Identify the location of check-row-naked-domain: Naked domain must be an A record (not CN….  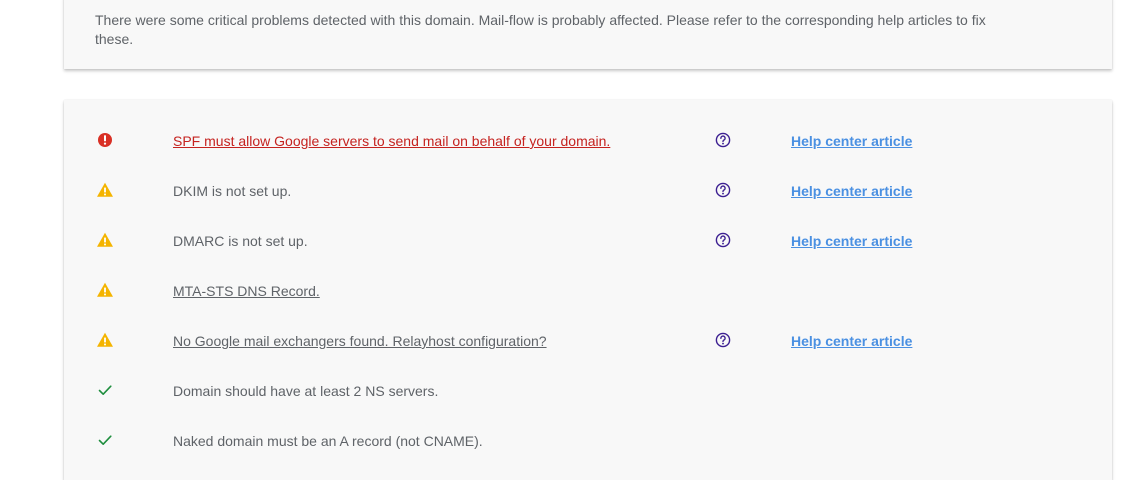
(588, 441).